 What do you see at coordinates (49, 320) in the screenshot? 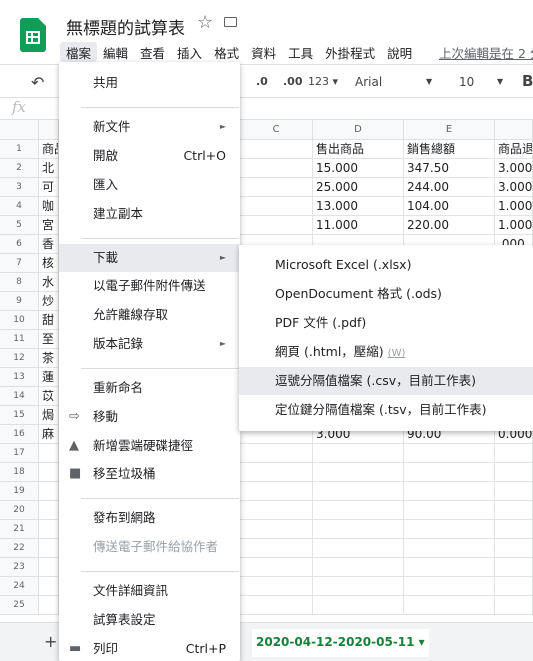
I see `cell-a: 甜` at bounding box center [49, 320].